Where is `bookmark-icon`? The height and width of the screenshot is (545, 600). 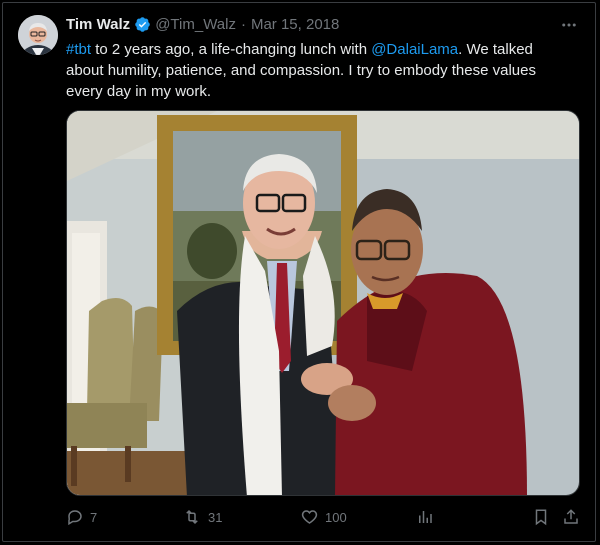 bookmark-icon is located at coordinates (541, 517).